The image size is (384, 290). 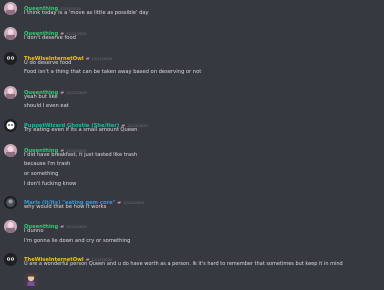 I want to click on message-header: Queenthing 12/12/2020, so click(x=52, y=6).